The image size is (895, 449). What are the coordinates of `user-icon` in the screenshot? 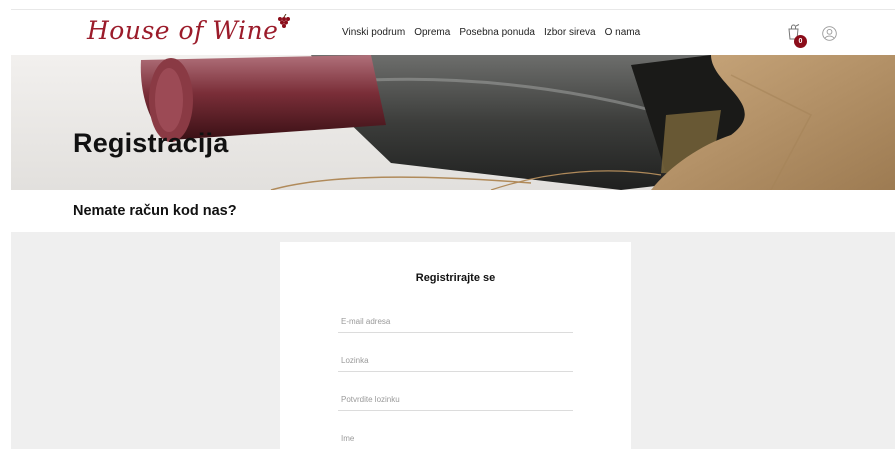 It's located at (829, 33).